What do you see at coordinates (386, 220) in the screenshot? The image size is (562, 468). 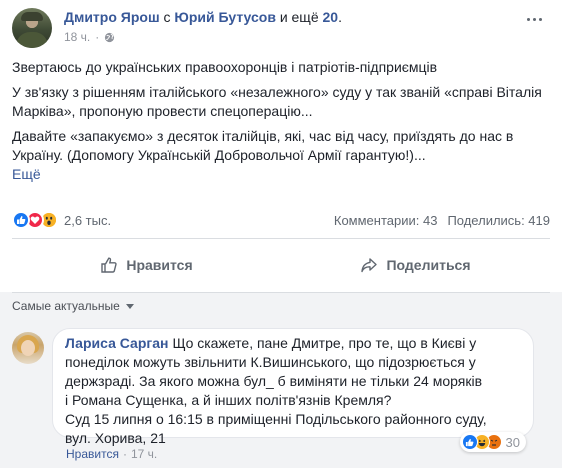 I see `comments-count: Комментарии: 43` at bounding box center [386, 220].